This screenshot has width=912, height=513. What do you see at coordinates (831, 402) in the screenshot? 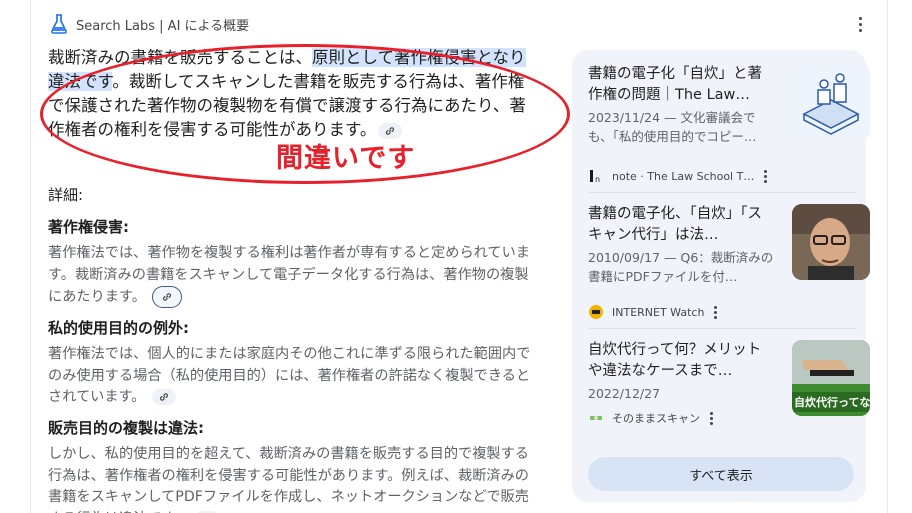
I see `thumbnail-caption: 自炊代行ってな` at bounding box center [831, 402].